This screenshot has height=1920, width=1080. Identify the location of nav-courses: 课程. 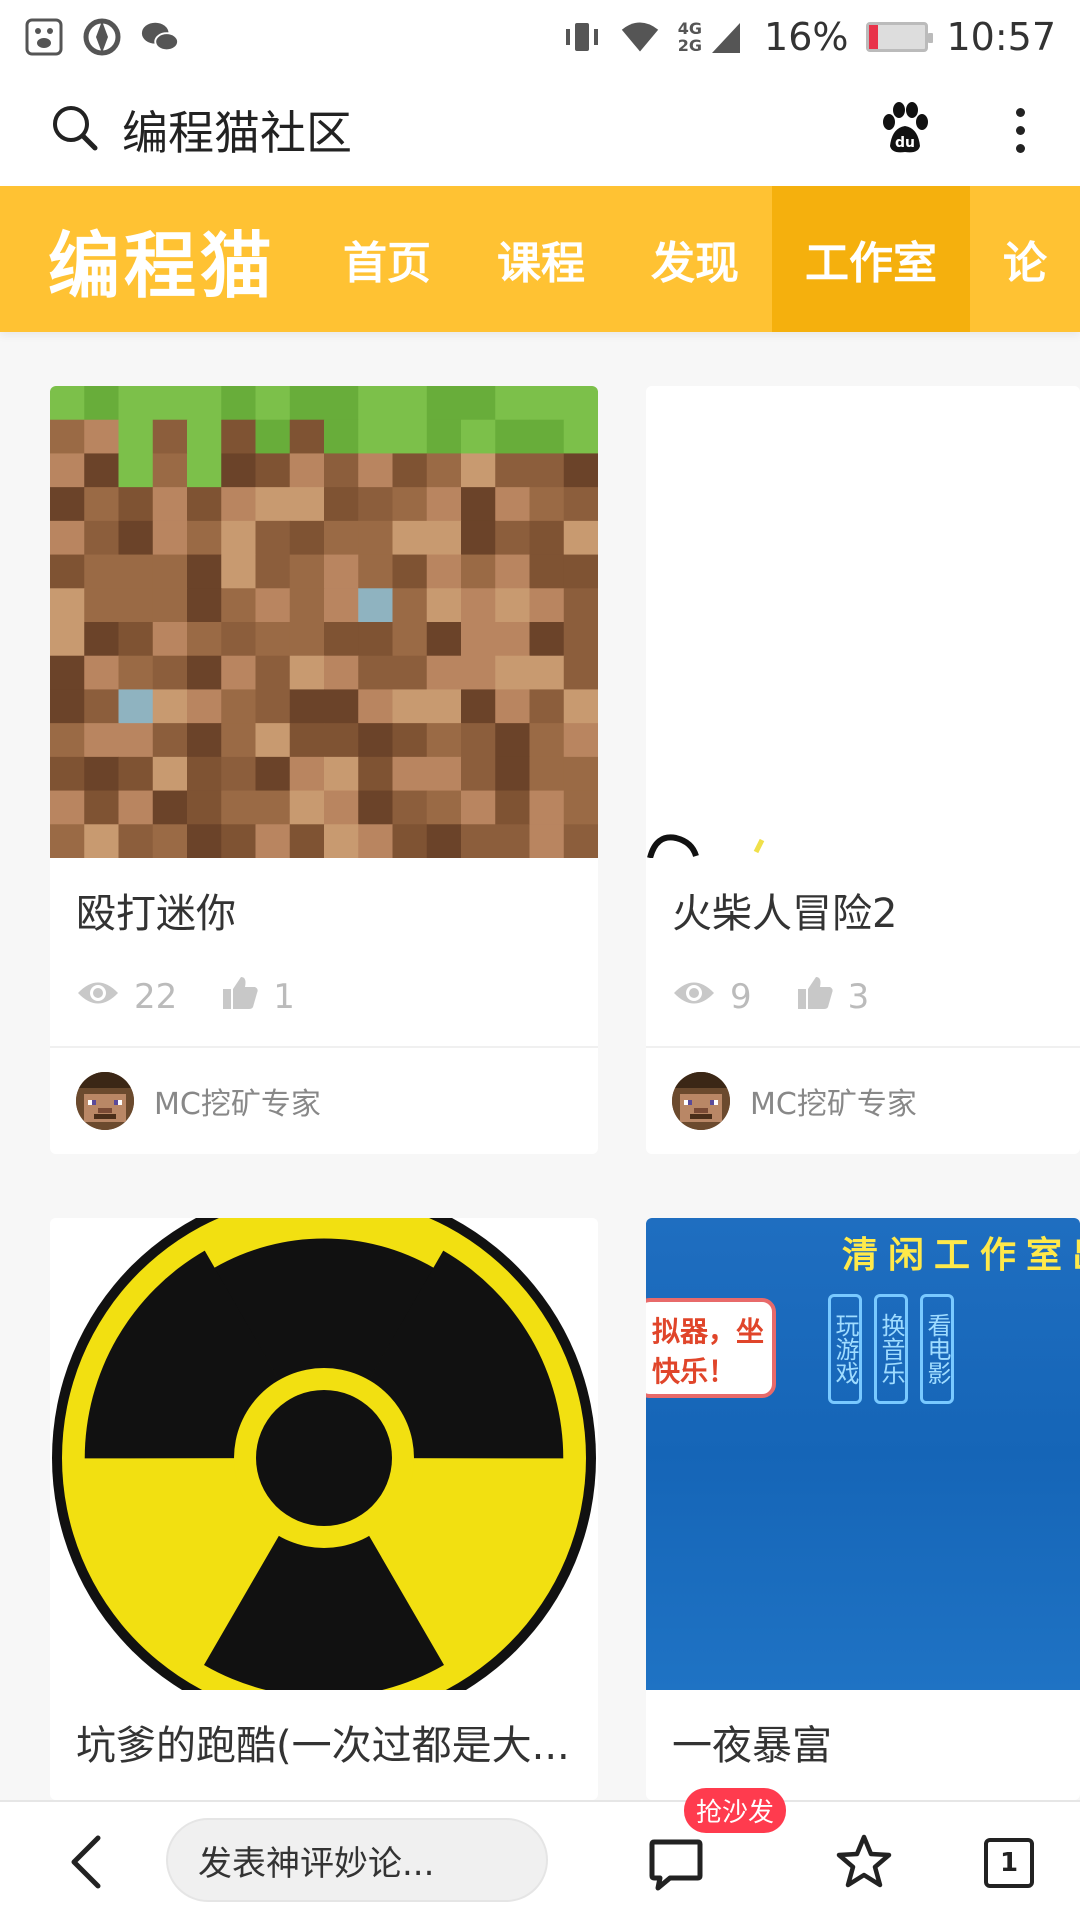
(541, 259).